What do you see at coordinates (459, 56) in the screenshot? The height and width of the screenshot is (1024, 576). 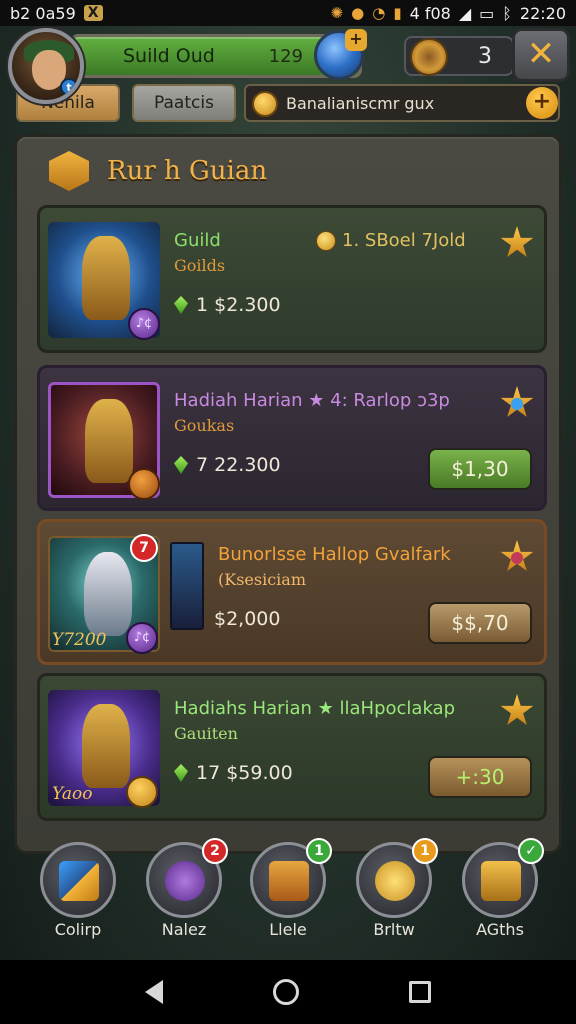 I see `currency-counter: 3` at bounding box center [459, 56].